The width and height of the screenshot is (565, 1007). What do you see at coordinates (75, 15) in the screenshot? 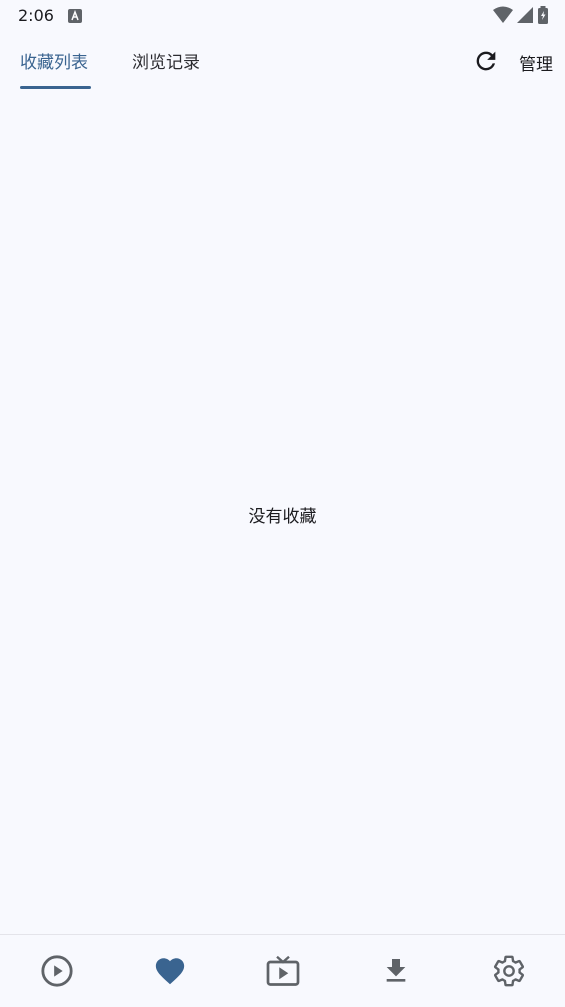
I see `app-notification-icon` at bounding box center [75, 15].